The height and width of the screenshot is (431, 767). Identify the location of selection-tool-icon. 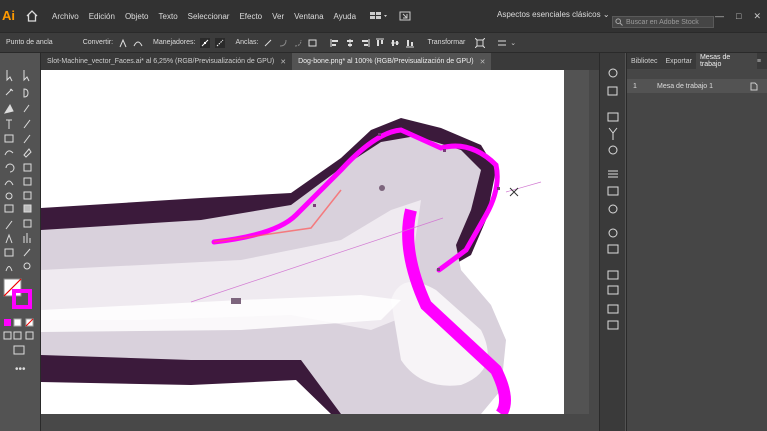
(9, 76).